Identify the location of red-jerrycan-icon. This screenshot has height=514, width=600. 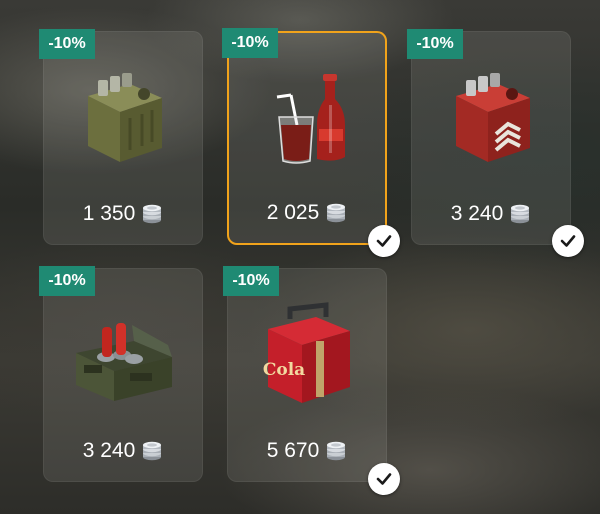
(493, 117).